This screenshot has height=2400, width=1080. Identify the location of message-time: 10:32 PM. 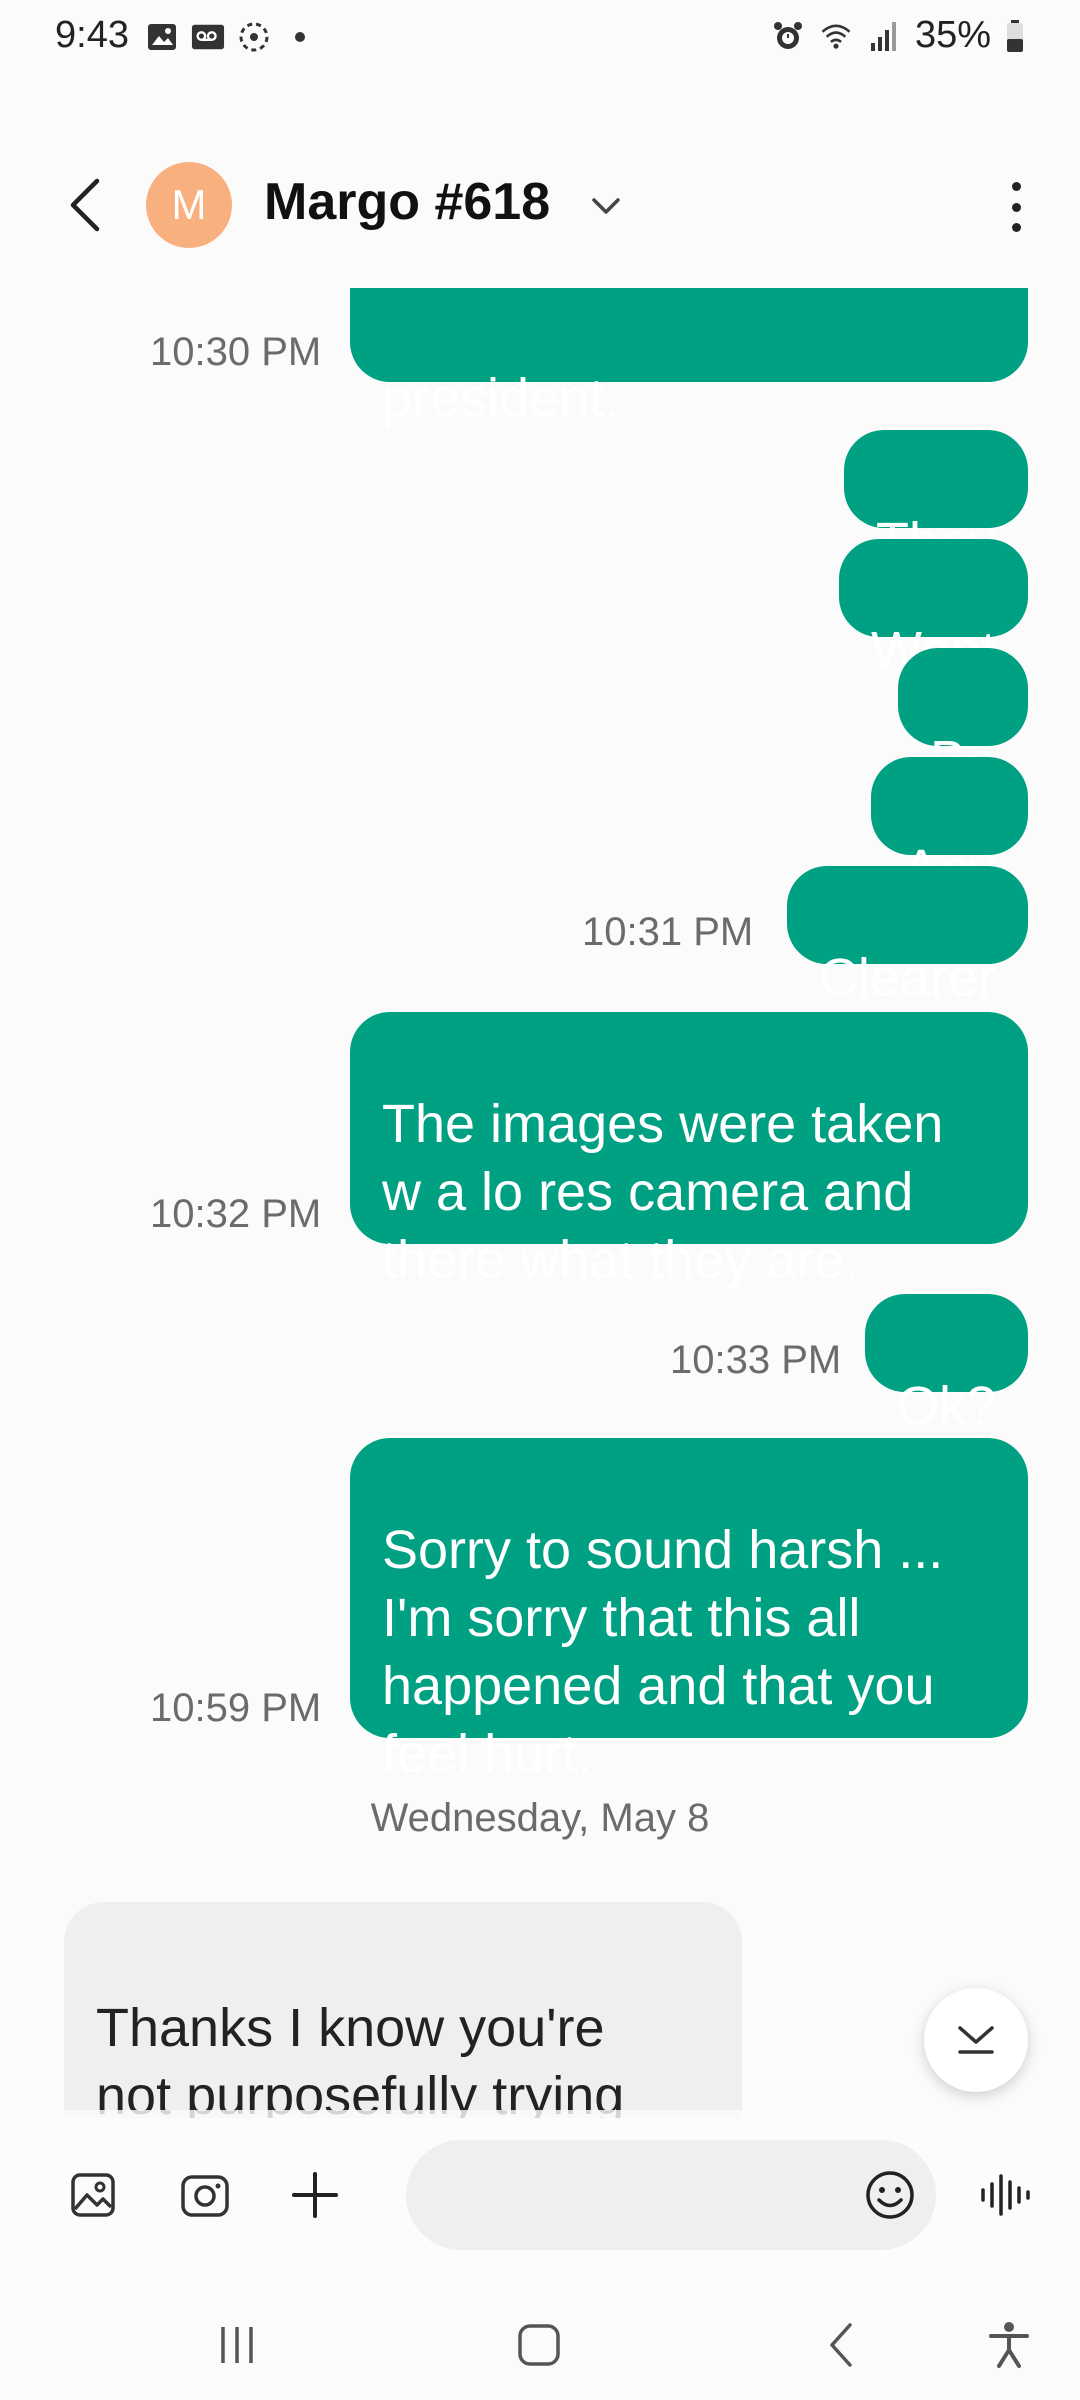
(236, 1214).